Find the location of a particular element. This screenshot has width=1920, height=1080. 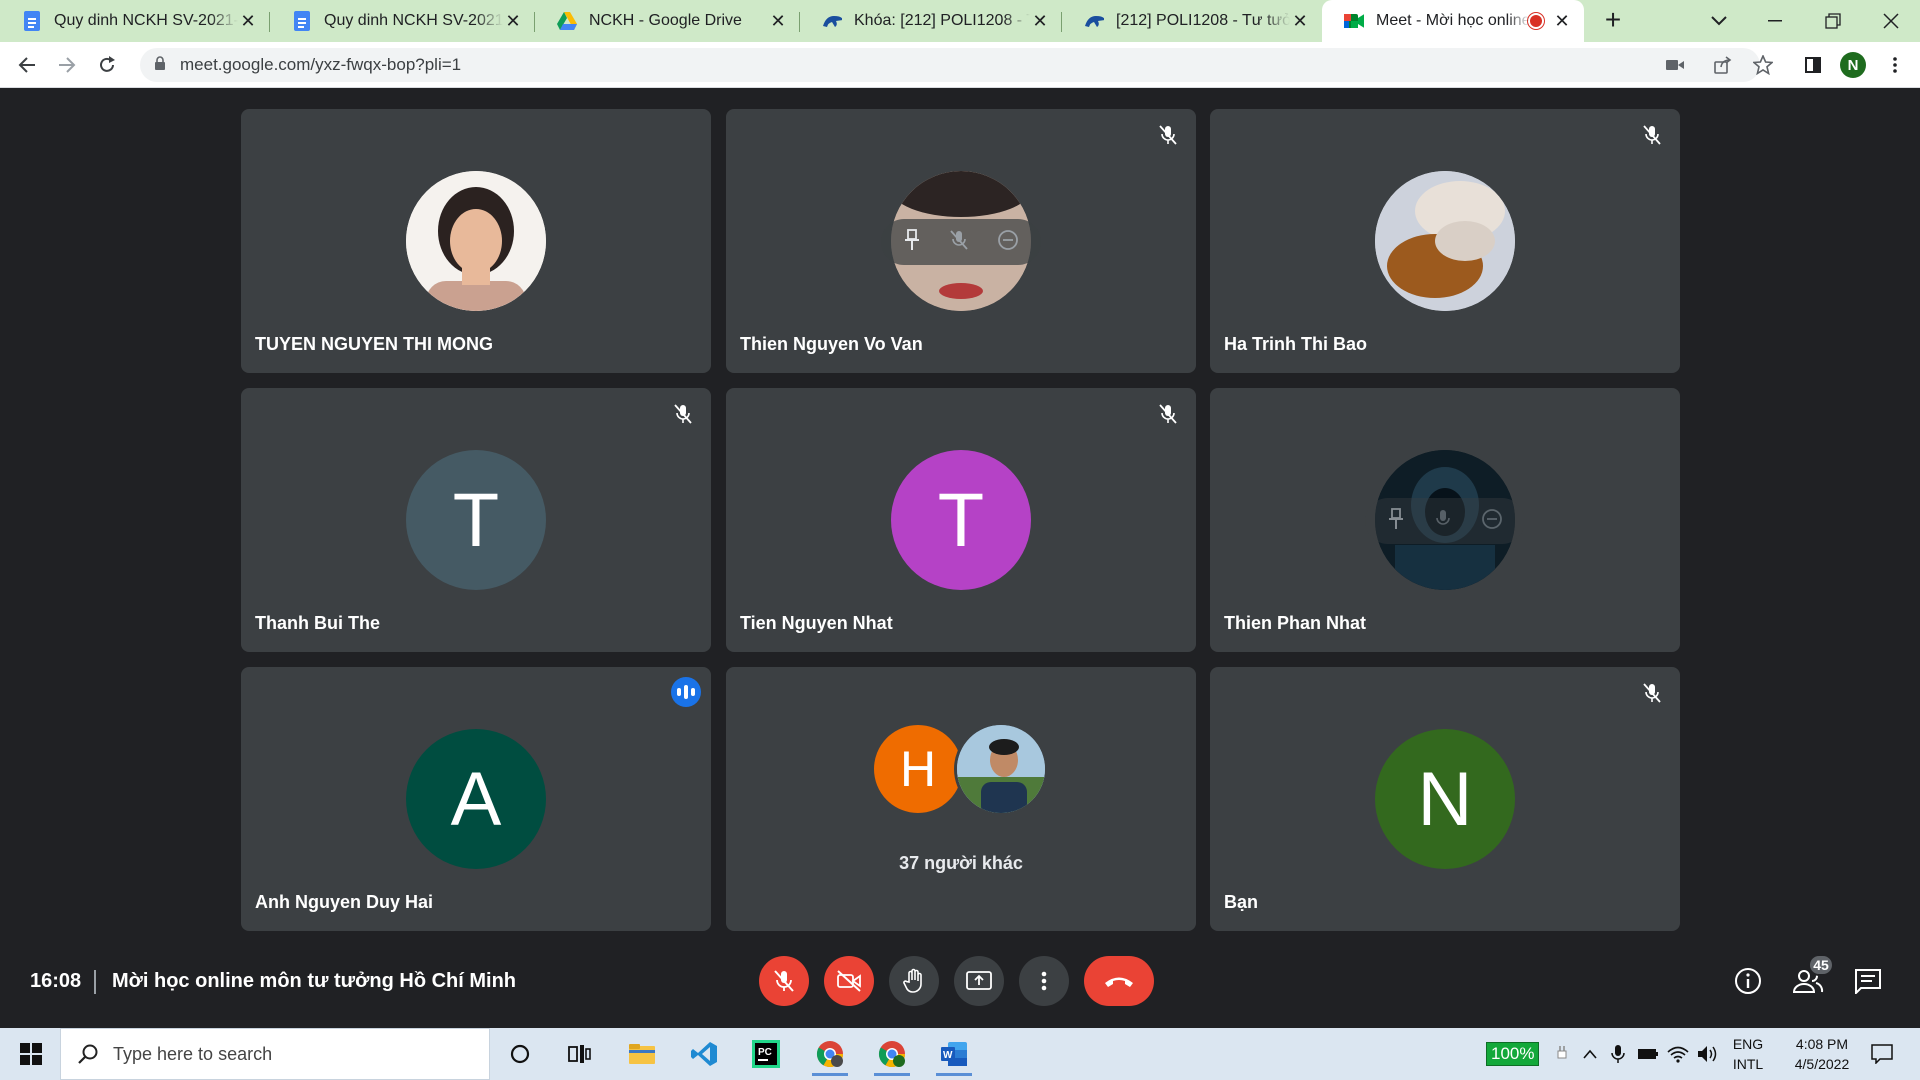

camera-off-icon is located at coordinates (849, 981).